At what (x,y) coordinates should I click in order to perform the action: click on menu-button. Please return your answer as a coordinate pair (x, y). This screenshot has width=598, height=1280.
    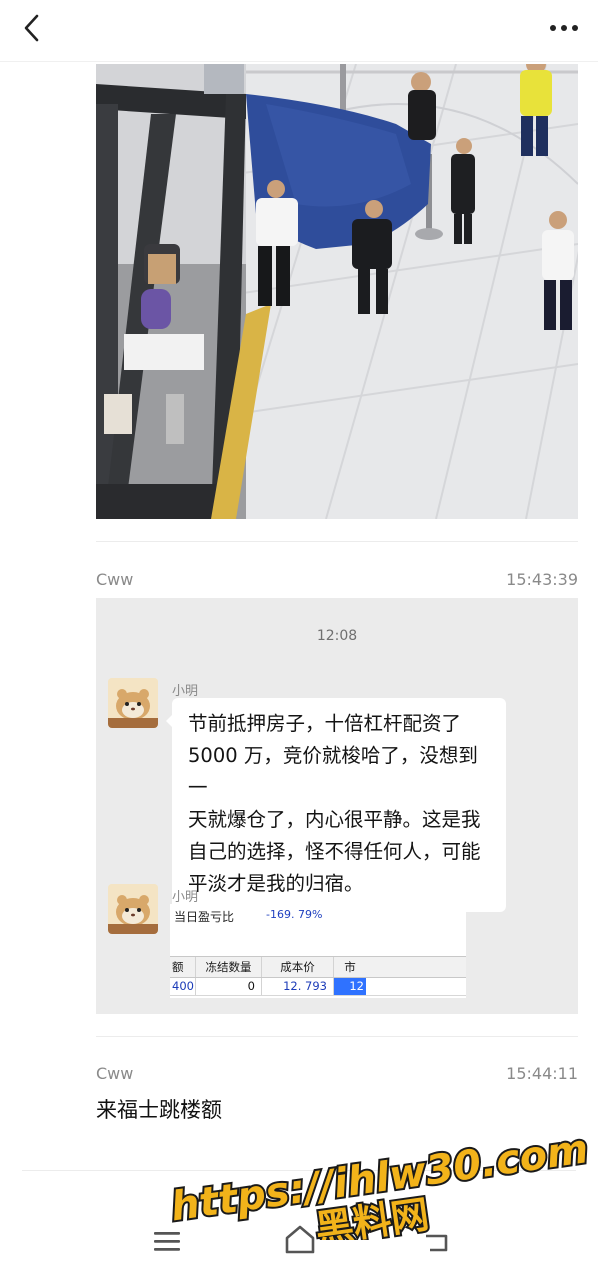
    Looking at the image, I should click on (167, 1241).